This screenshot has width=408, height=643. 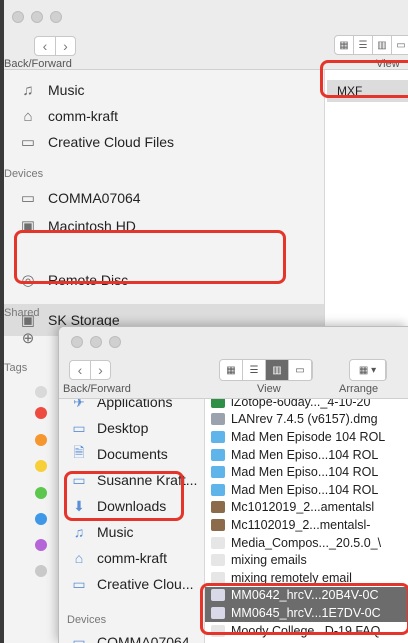 What do you see at coordinates (120, 406) in the screenshot?
I see `sidebar-item-applications: ✈ Applications` at bounding box center [120, 406].